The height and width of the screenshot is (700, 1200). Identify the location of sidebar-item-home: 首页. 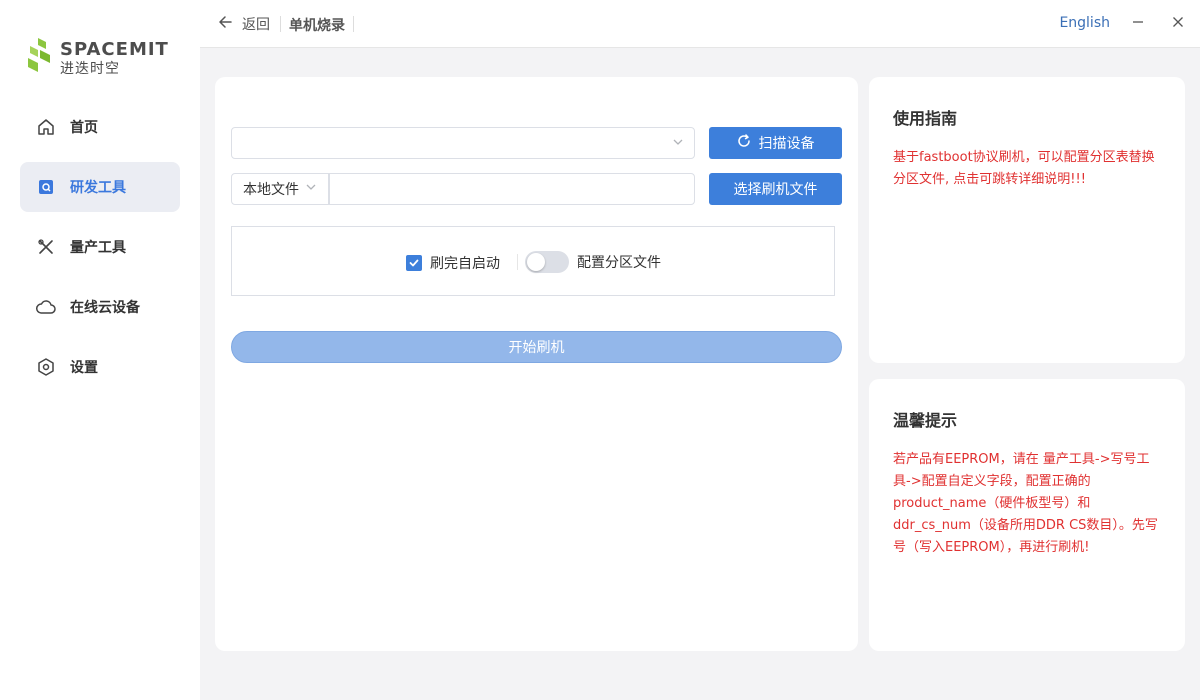
(100, 127).